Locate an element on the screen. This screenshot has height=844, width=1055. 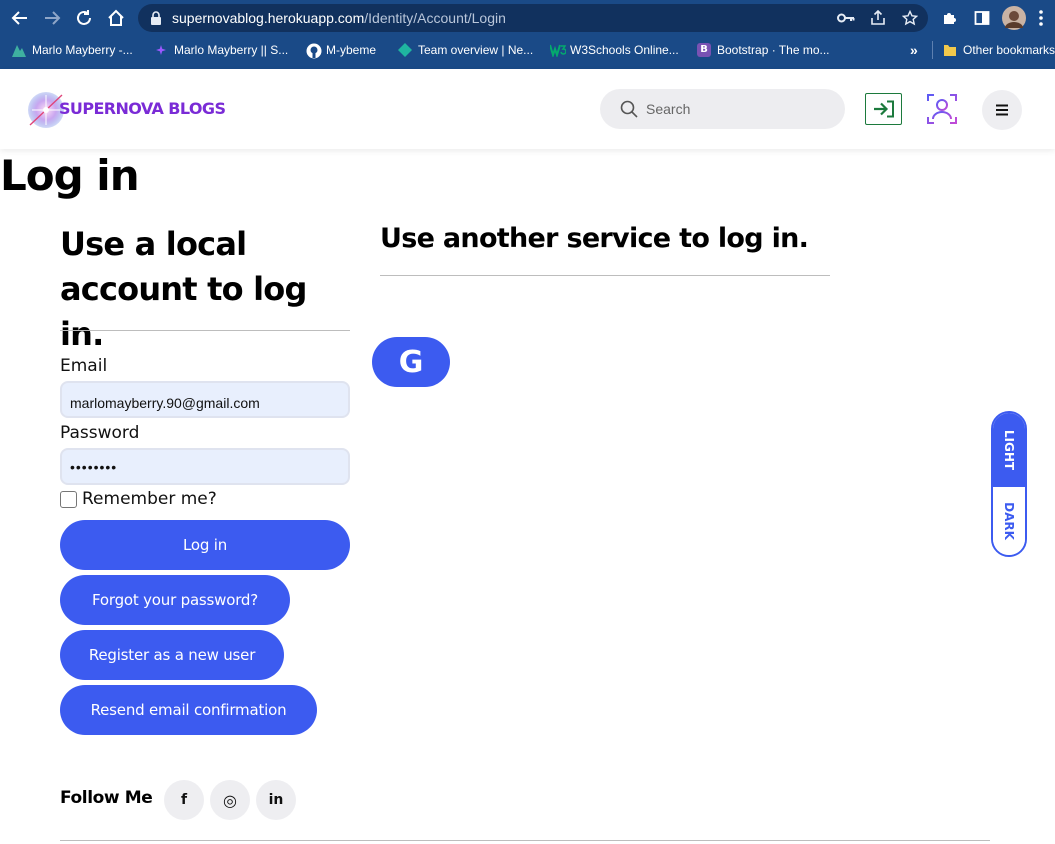
mountain-icon is located at coordinates (19, 50).